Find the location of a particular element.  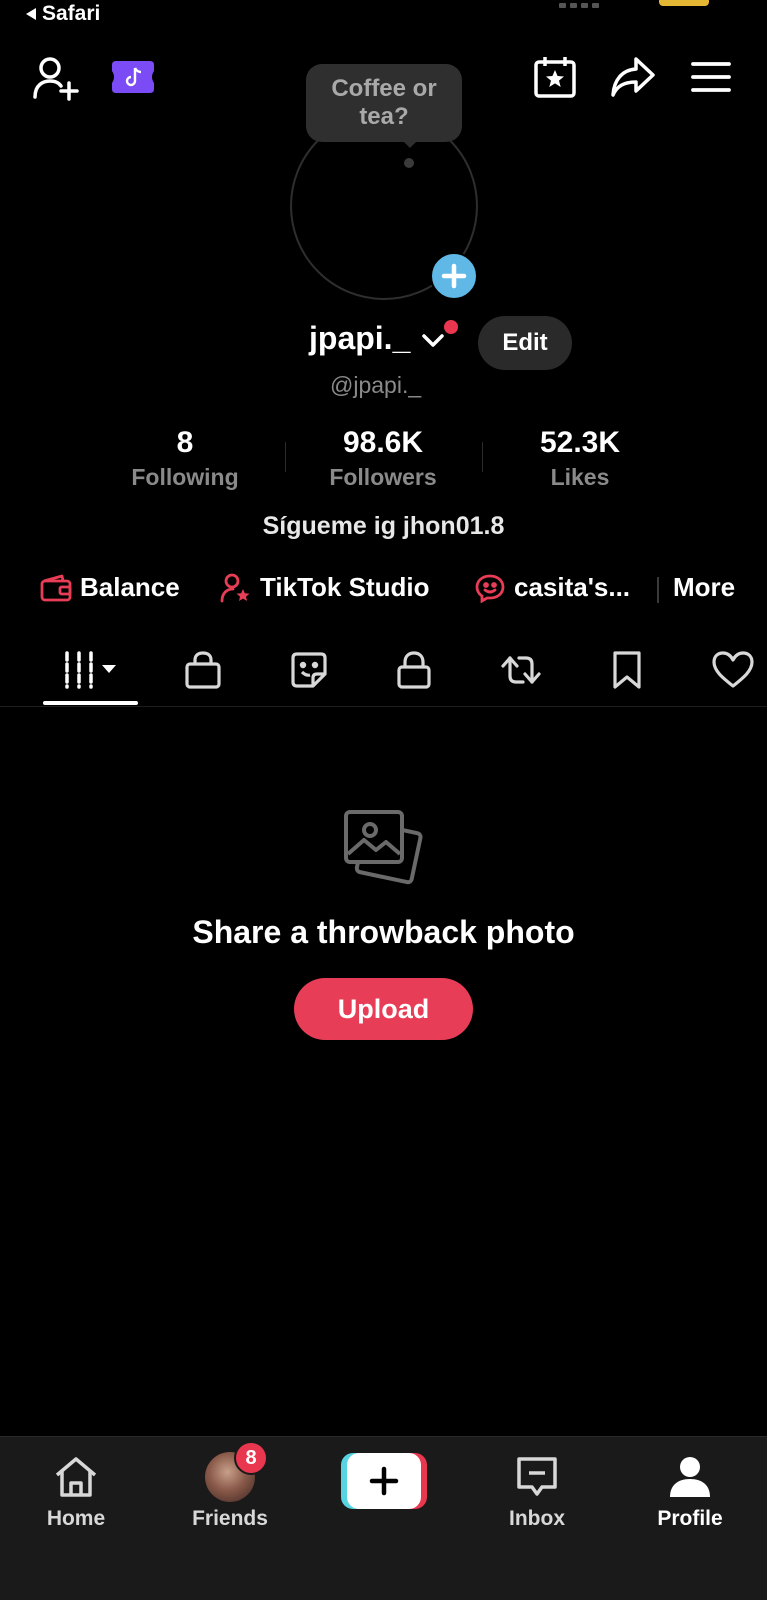

nav-inbox-label: Inbox is located at coordinates (537, 1518).